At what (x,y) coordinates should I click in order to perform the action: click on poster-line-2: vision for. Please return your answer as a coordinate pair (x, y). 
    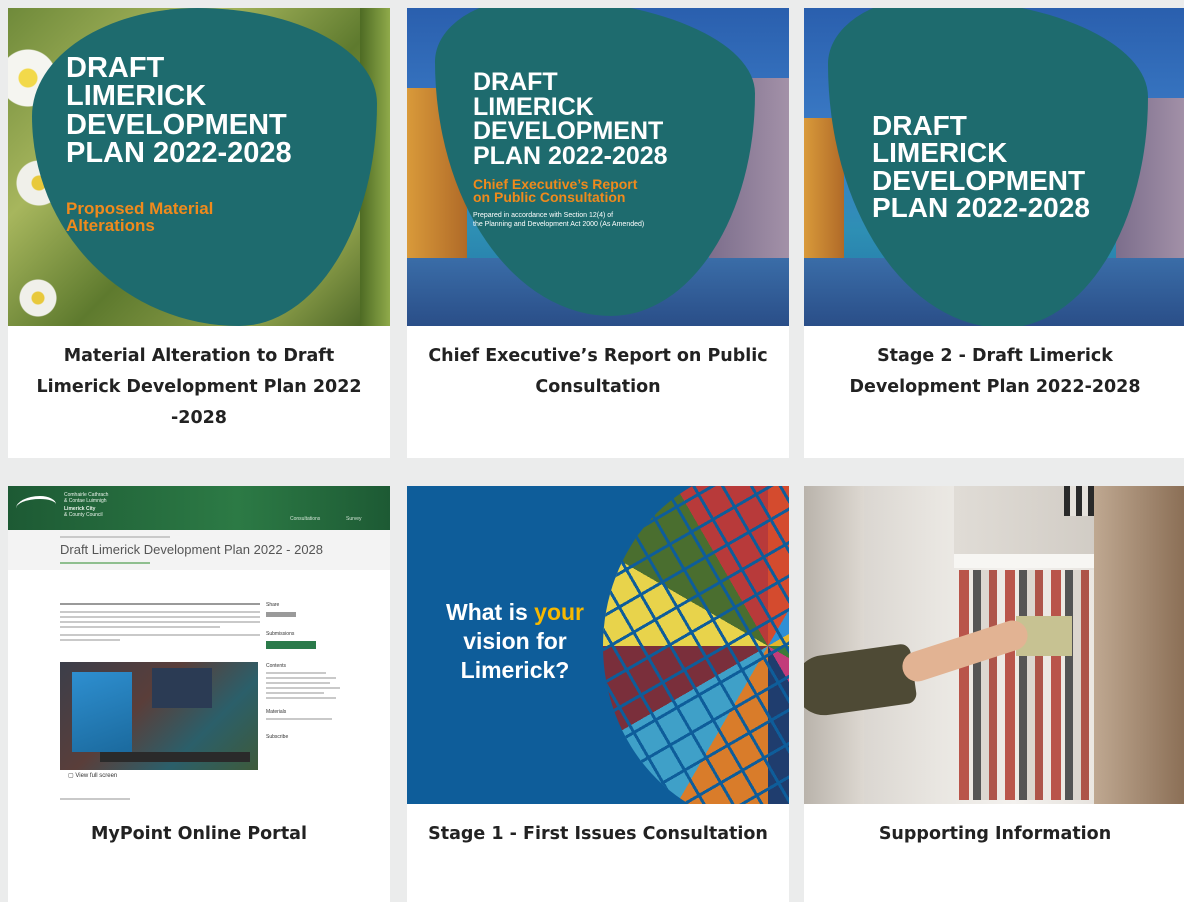
    Looking at the image, I should click on (515, 641).